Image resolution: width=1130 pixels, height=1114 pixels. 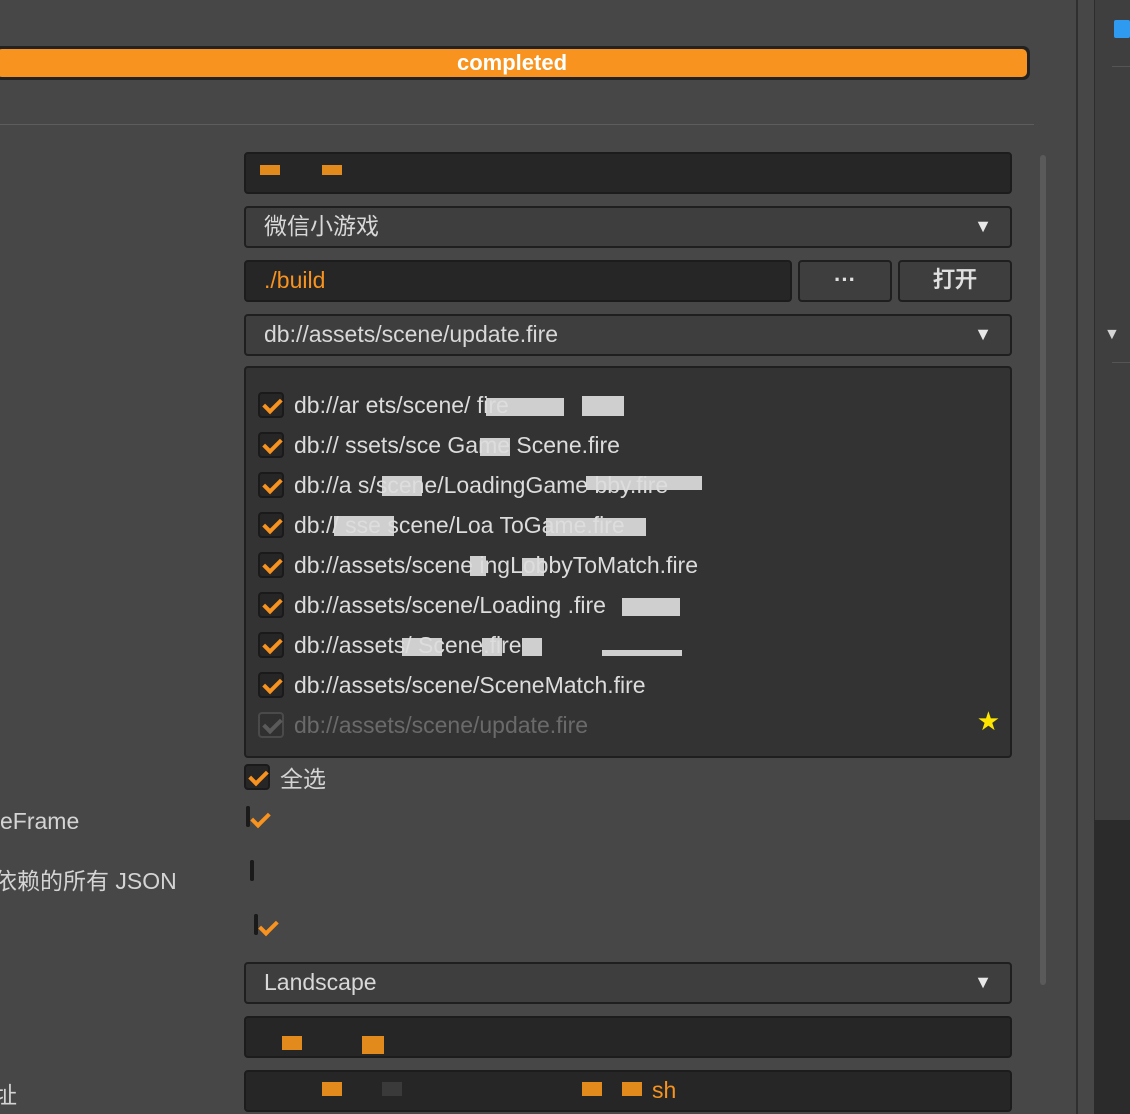 I want to click on platform-select: 微信小游戏 ▼, so click(x=628, y=227).